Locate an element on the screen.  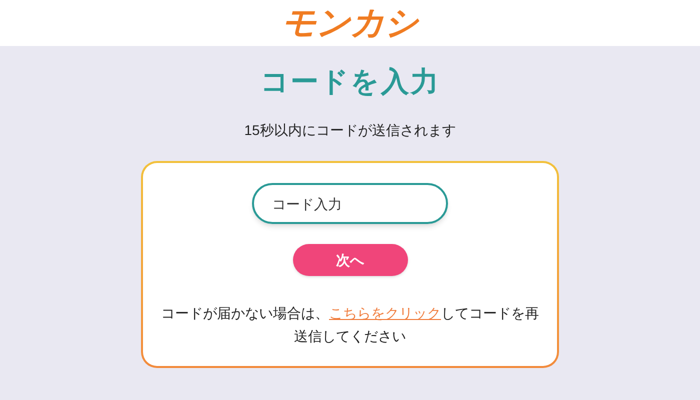
logo: モンカシ is located at coordinates (350, 23).